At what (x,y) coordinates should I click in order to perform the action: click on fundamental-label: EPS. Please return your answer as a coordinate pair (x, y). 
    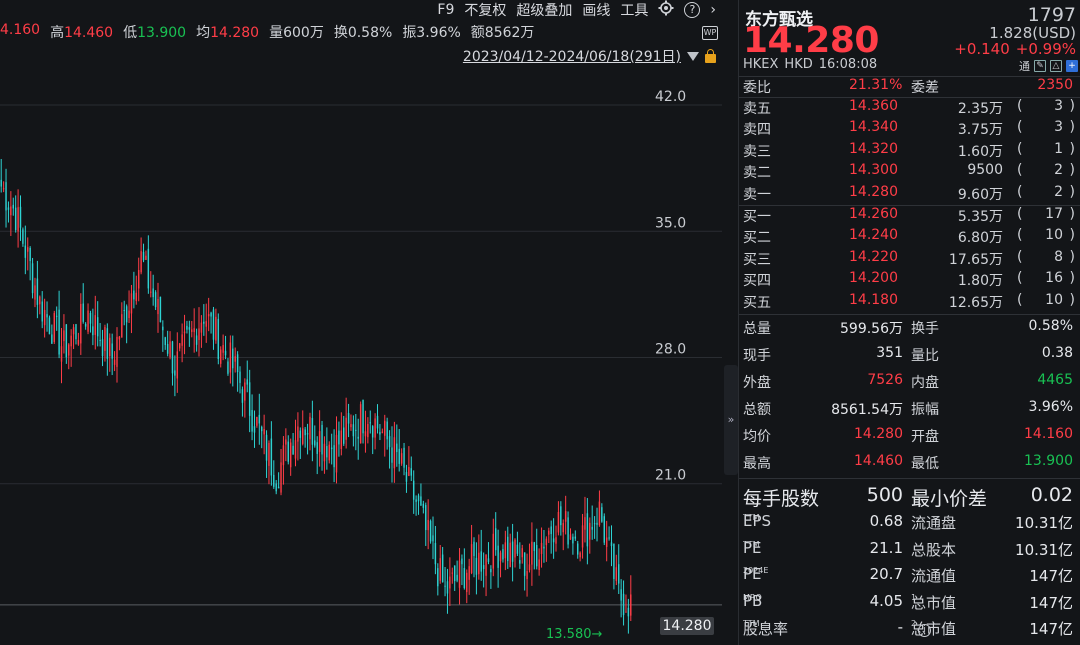
    Looking at the image, I should click on (757, 521).